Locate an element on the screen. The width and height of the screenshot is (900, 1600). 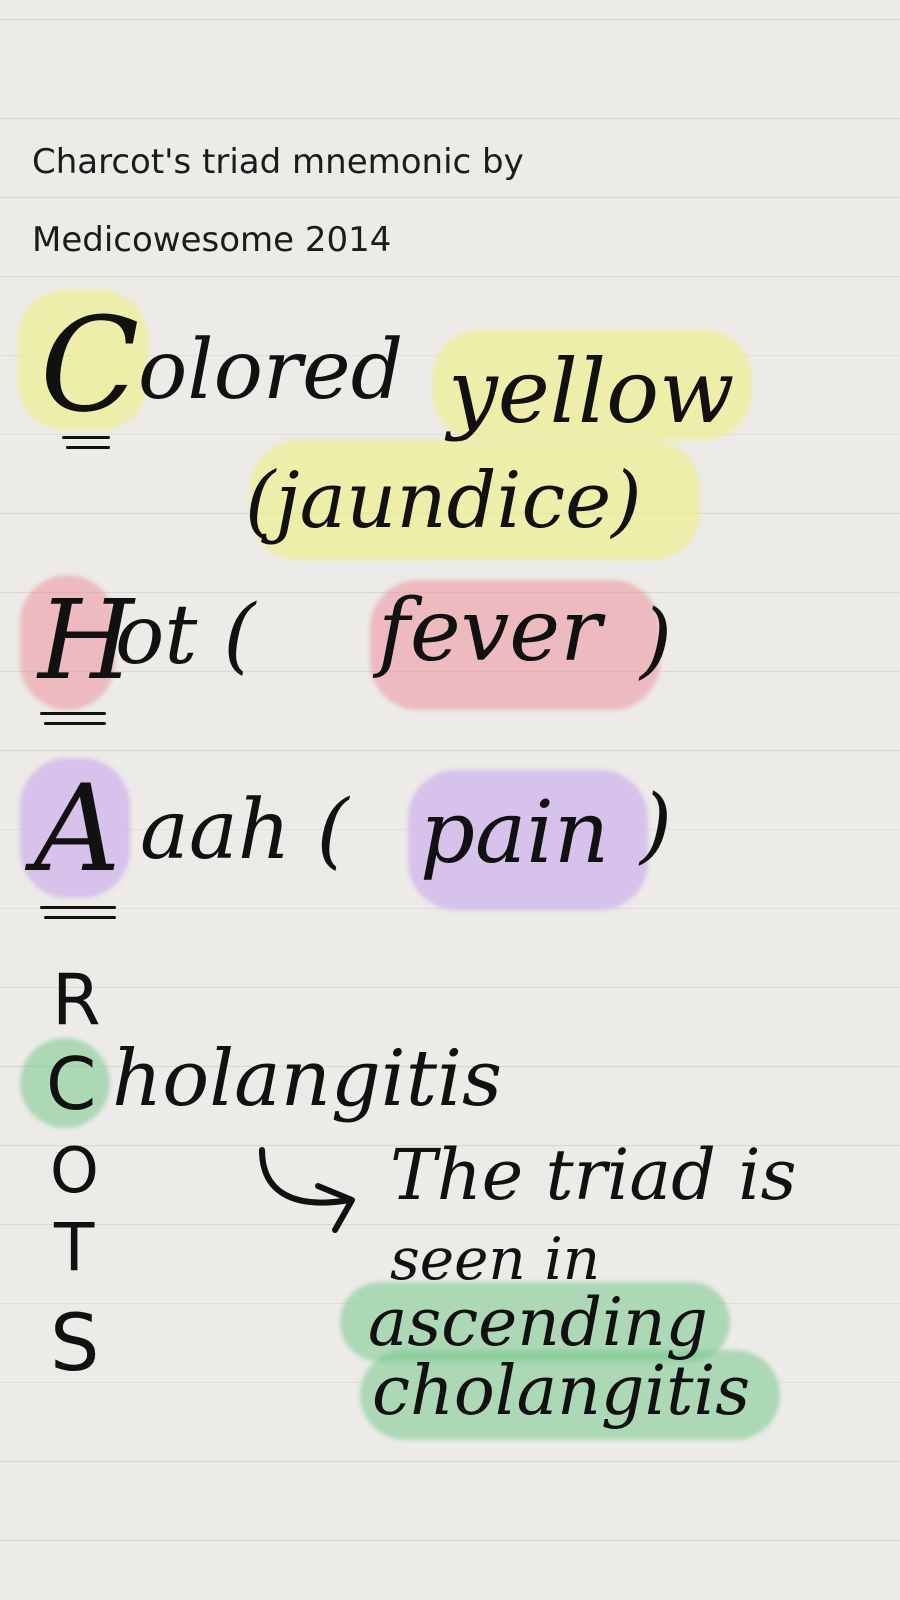
note-line-3: ascending is located at coordinates (538, 1322).